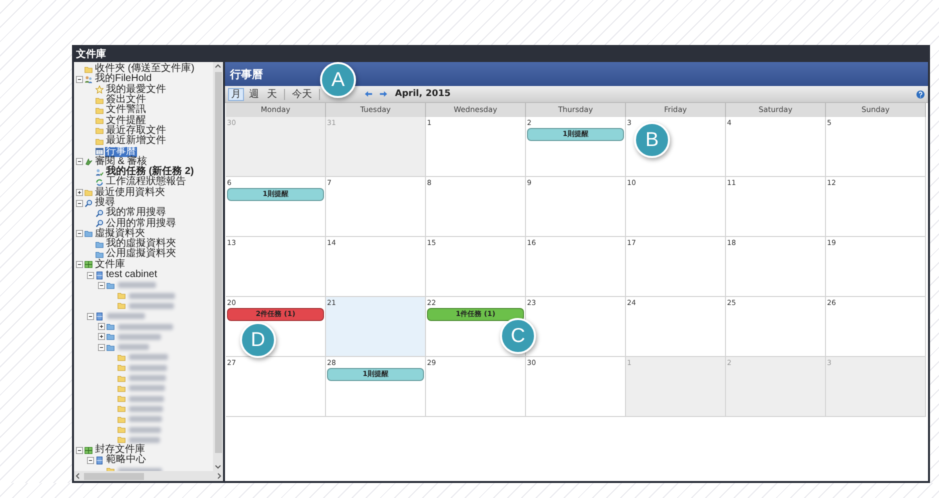 Image resolution: width=939 pixels, height=498 pixels. I want to click on tree-item: 公用的常用搜尋, so click(141, 223).